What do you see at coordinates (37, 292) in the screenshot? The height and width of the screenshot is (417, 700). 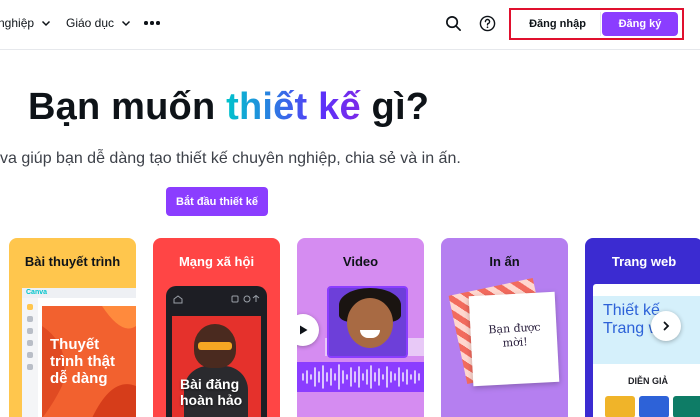 I see `canva-logo: Canva` at bounding box center [37, 292].